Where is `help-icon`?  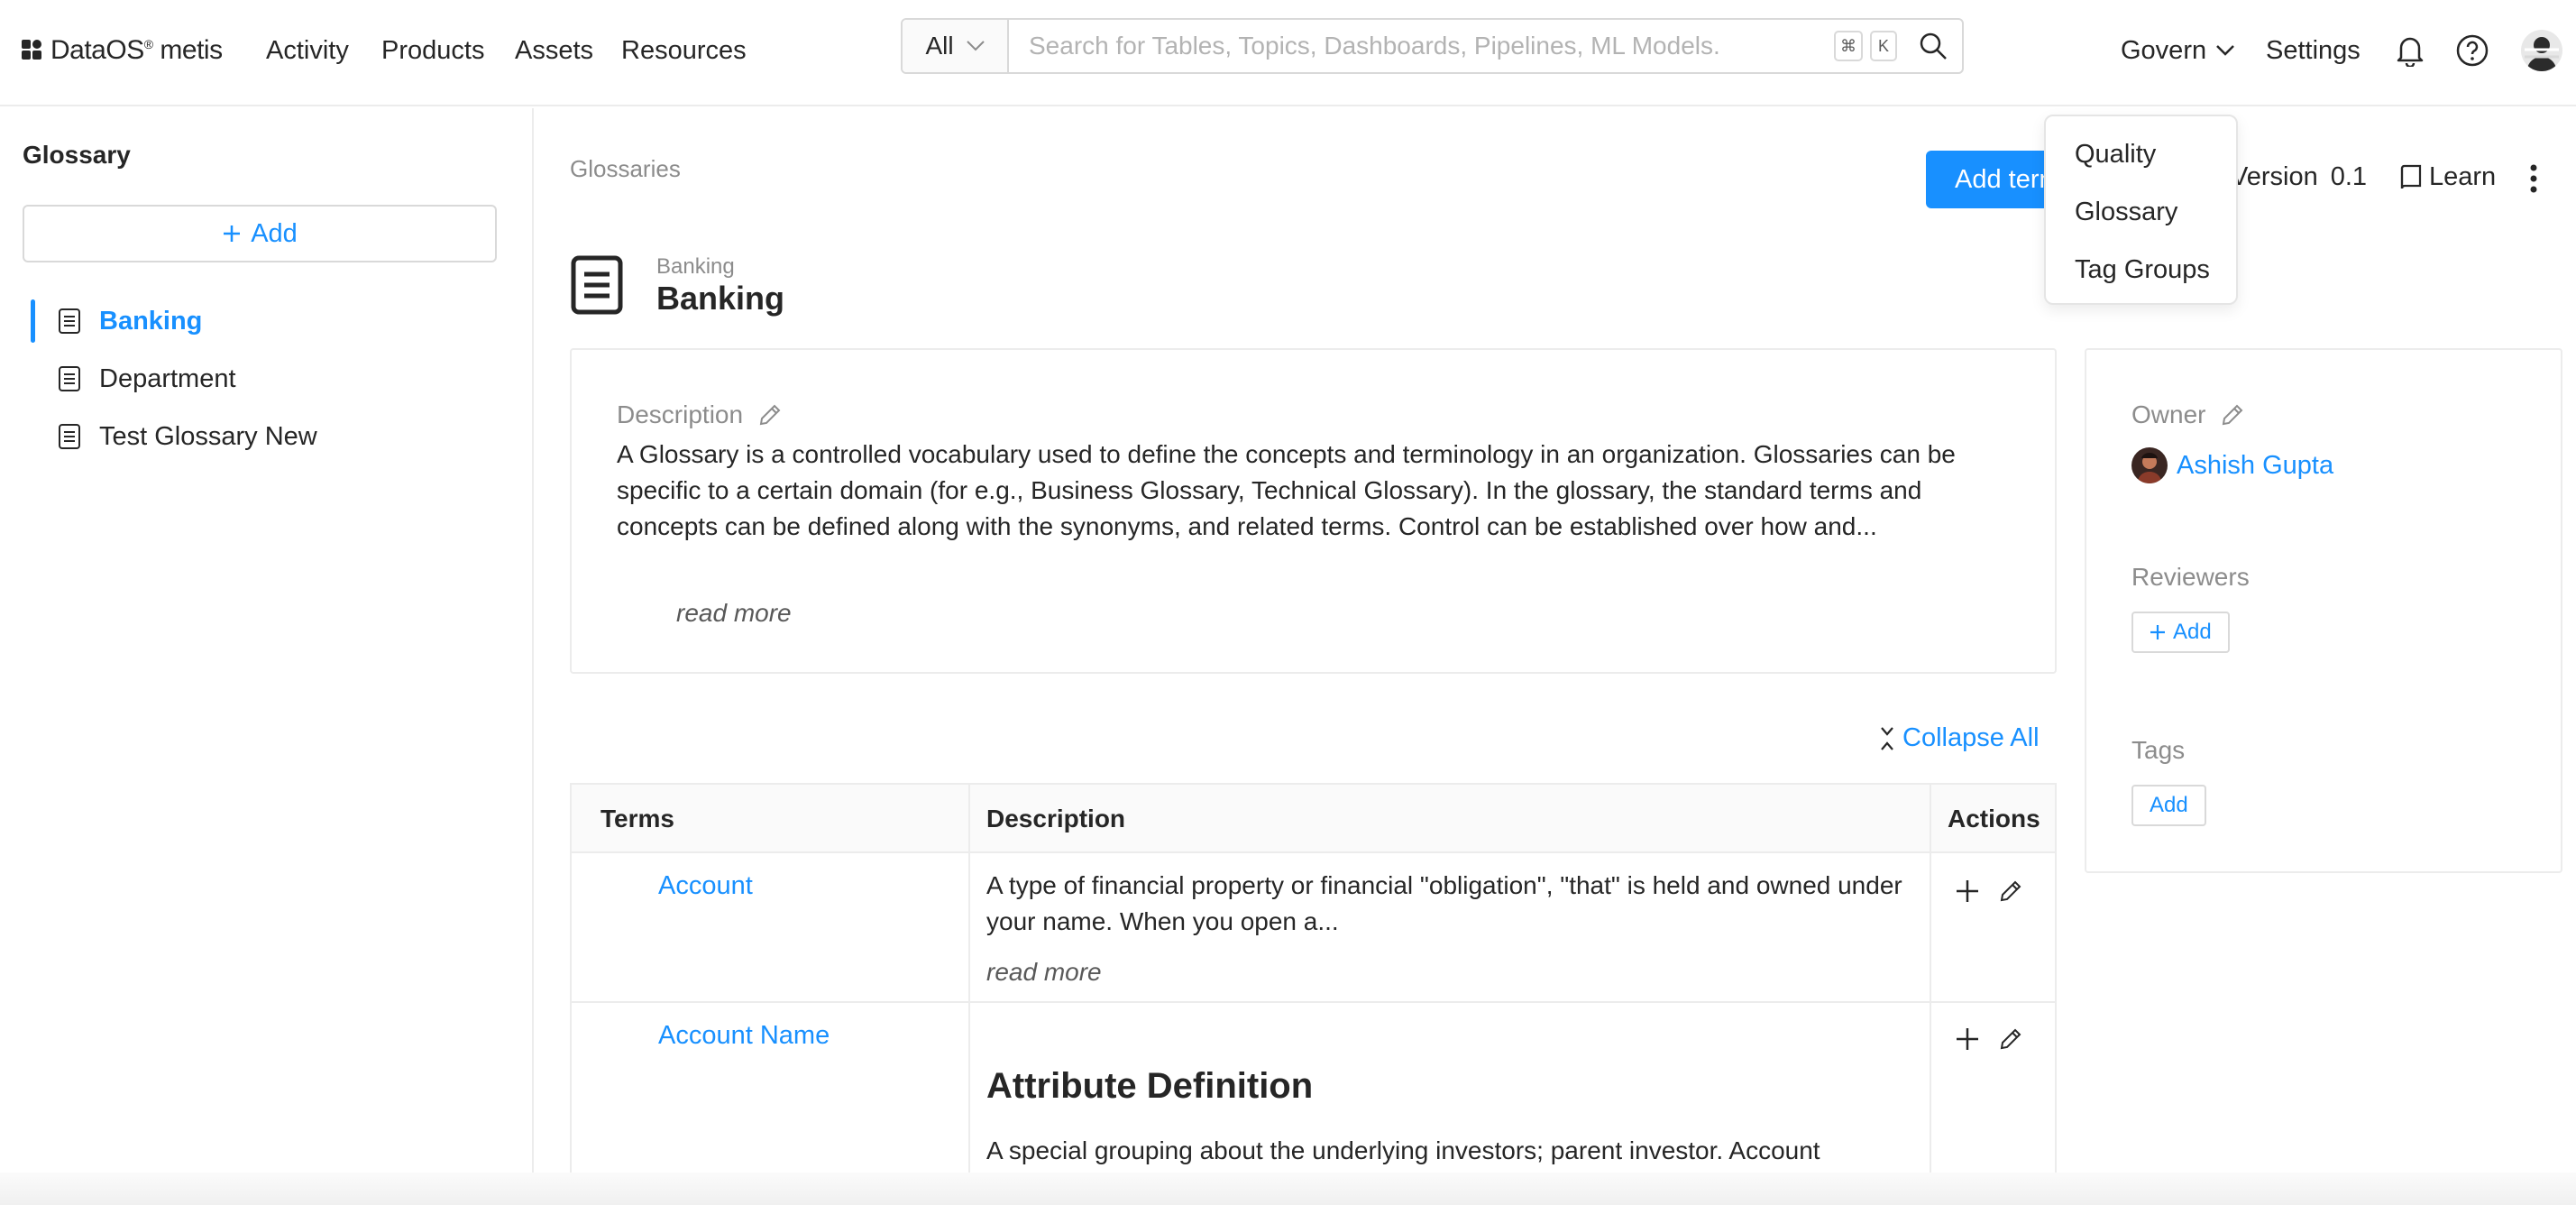 help-icon is located at coordinates (2472, 50).